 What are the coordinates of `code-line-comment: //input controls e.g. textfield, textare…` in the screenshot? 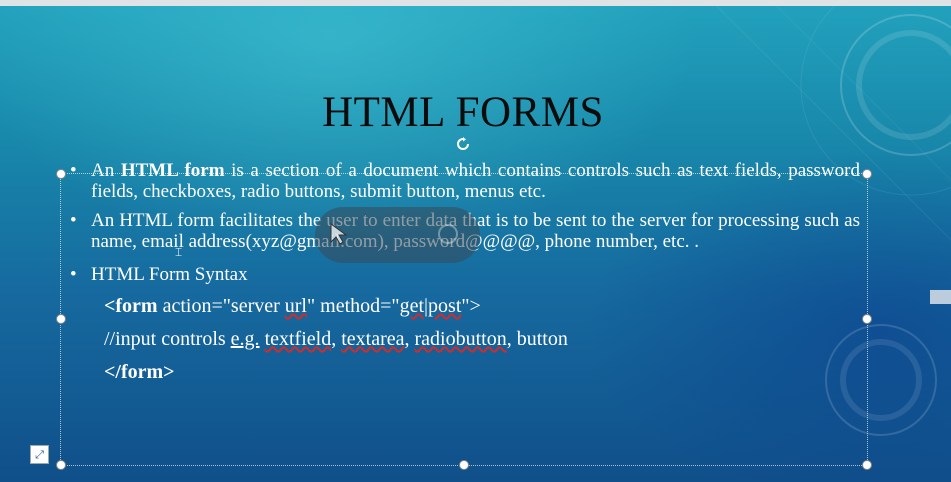 It's located at (465, 339).